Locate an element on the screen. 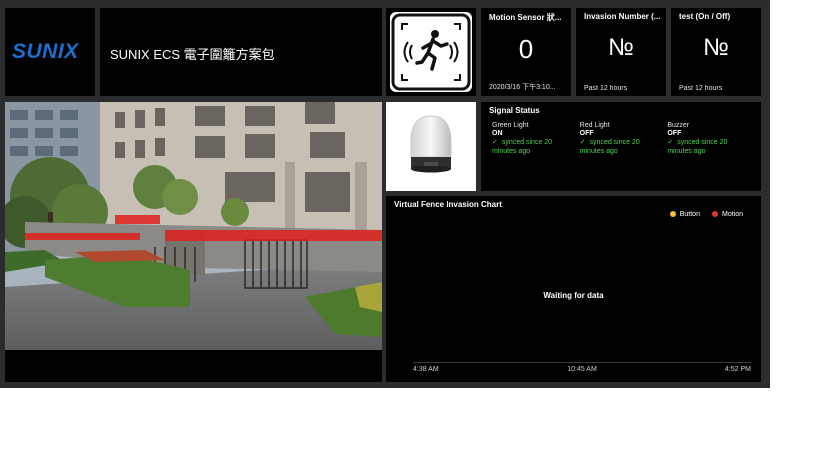 This screenshot has width=819, height=460. legend-label: Motion is located at coordinates (732, 214).